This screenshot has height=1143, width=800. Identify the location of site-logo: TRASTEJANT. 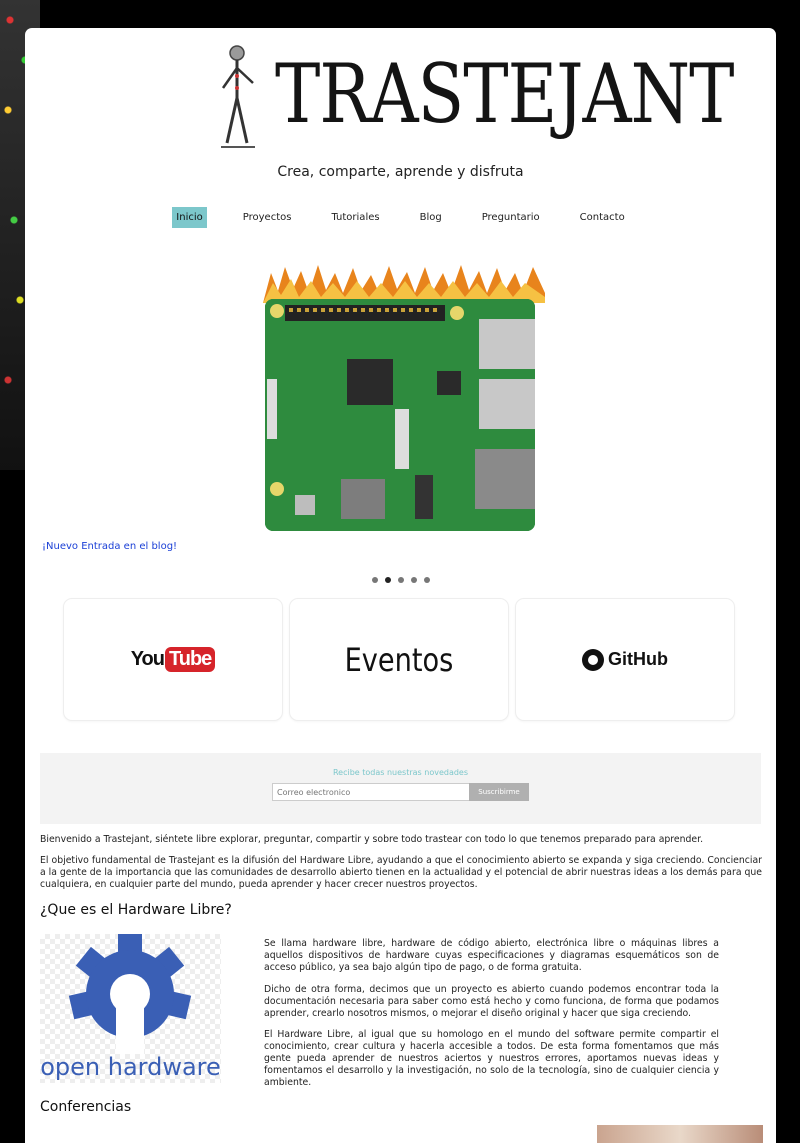
(474, 98).